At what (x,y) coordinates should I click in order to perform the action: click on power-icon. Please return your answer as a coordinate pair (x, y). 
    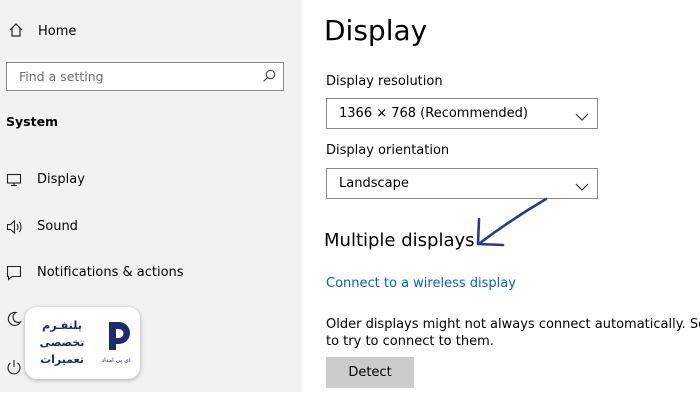
    Looking at the image, I should click on (14, 369).